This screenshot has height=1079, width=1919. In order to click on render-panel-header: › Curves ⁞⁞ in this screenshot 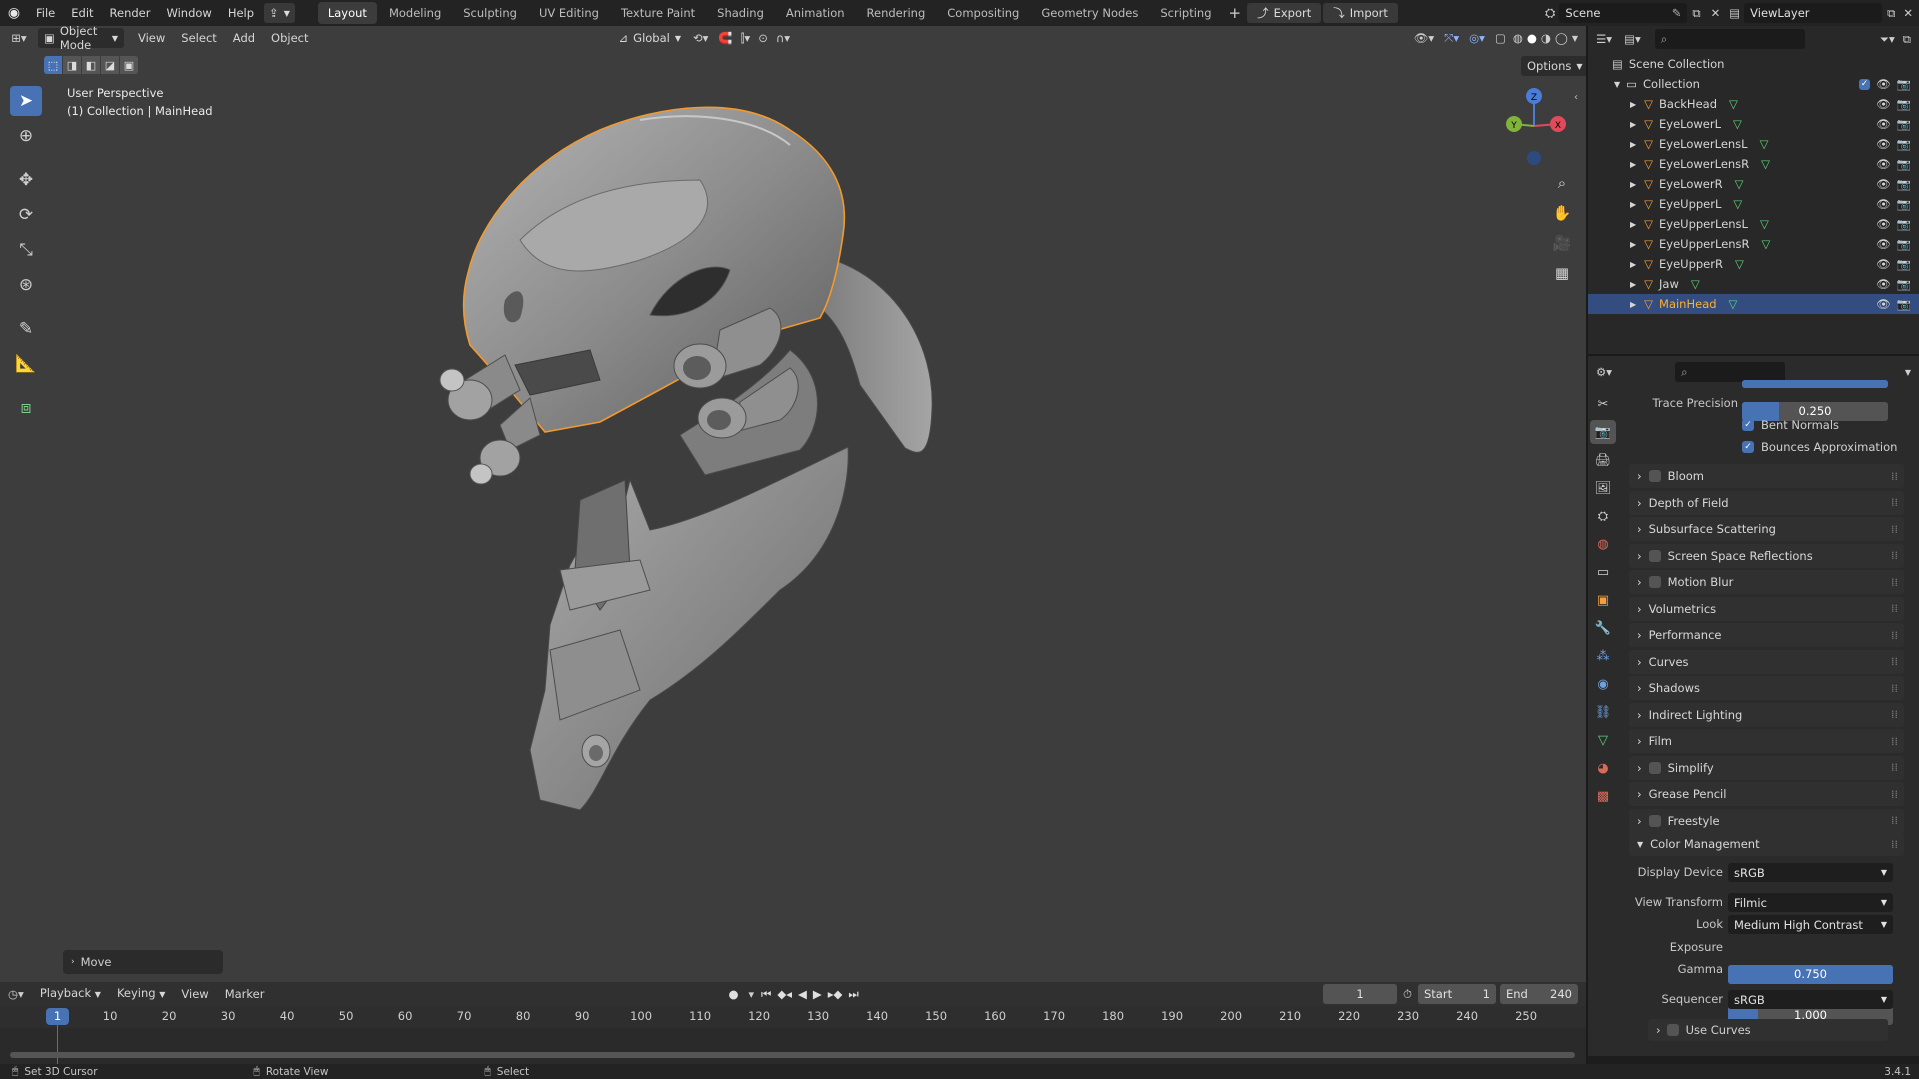, I will do `click(1766, 661)`.